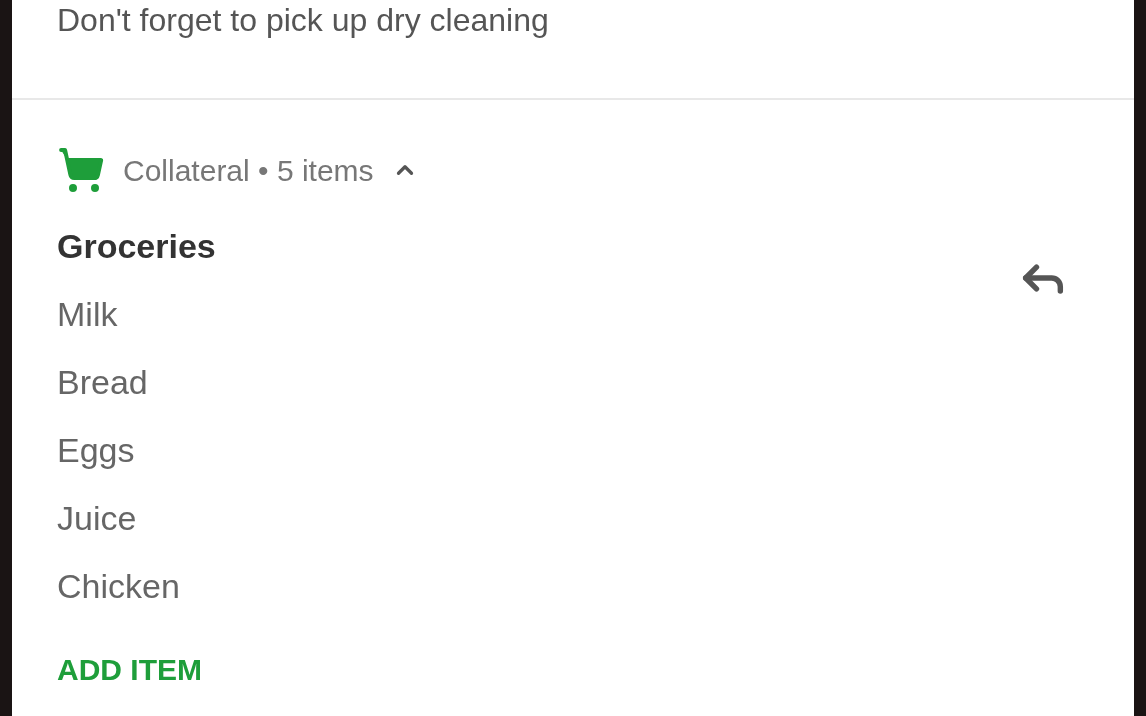 The width and height of the screenshot is (1146, 716). What do you see at coordinates (96, 450) in the screenshot?
I see `list-item: Eggs` at bounding box center [96, 450].